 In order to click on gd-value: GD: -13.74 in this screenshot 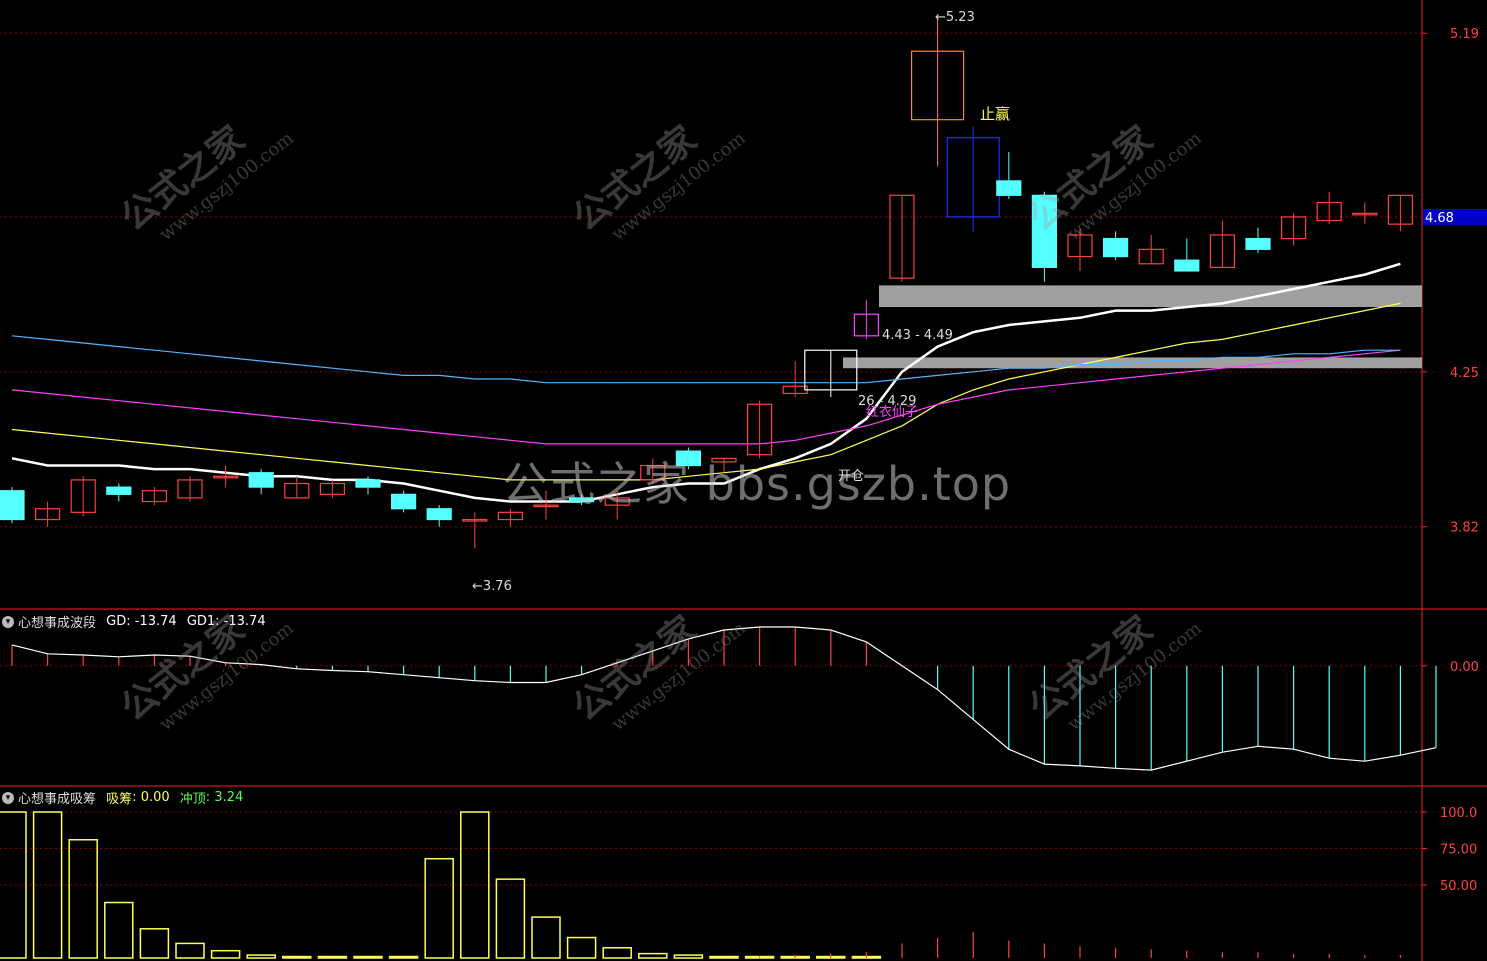, I will do `click(141, 621)`.